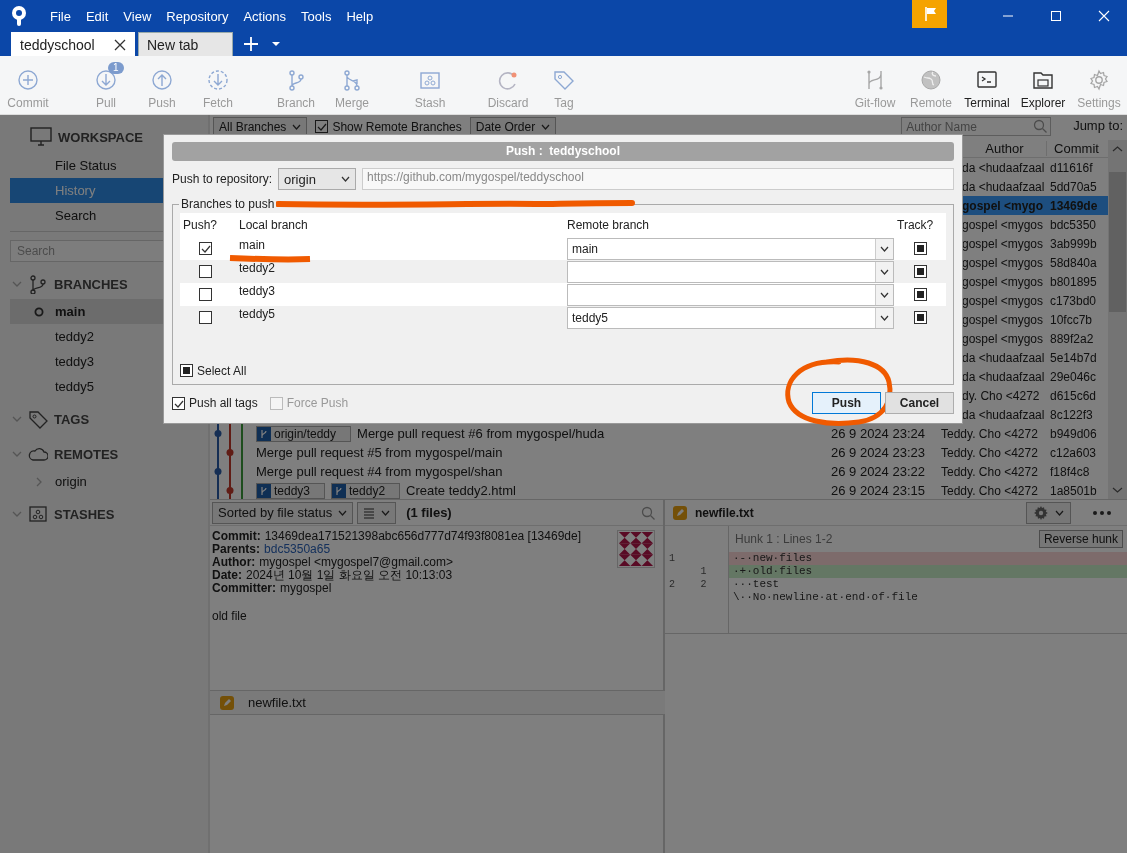 The image size is (1127, 853). I want to click on field-label: Author:, so click(234, 562).